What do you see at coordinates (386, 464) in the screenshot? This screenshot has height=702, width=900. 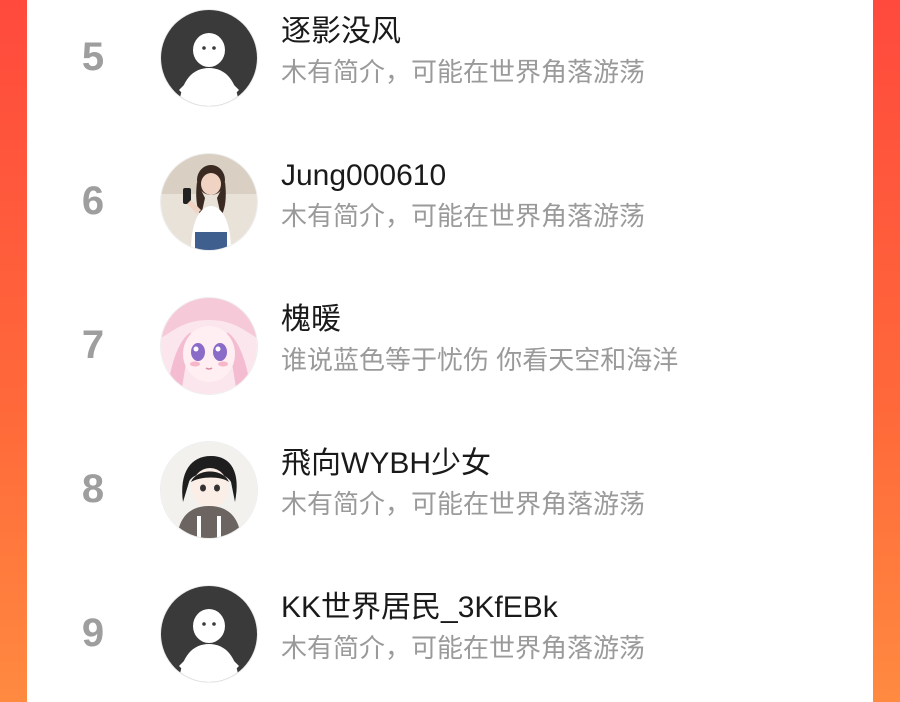 I see `user-name: 飛向WYBH少女` at bounding box center [386, 464].